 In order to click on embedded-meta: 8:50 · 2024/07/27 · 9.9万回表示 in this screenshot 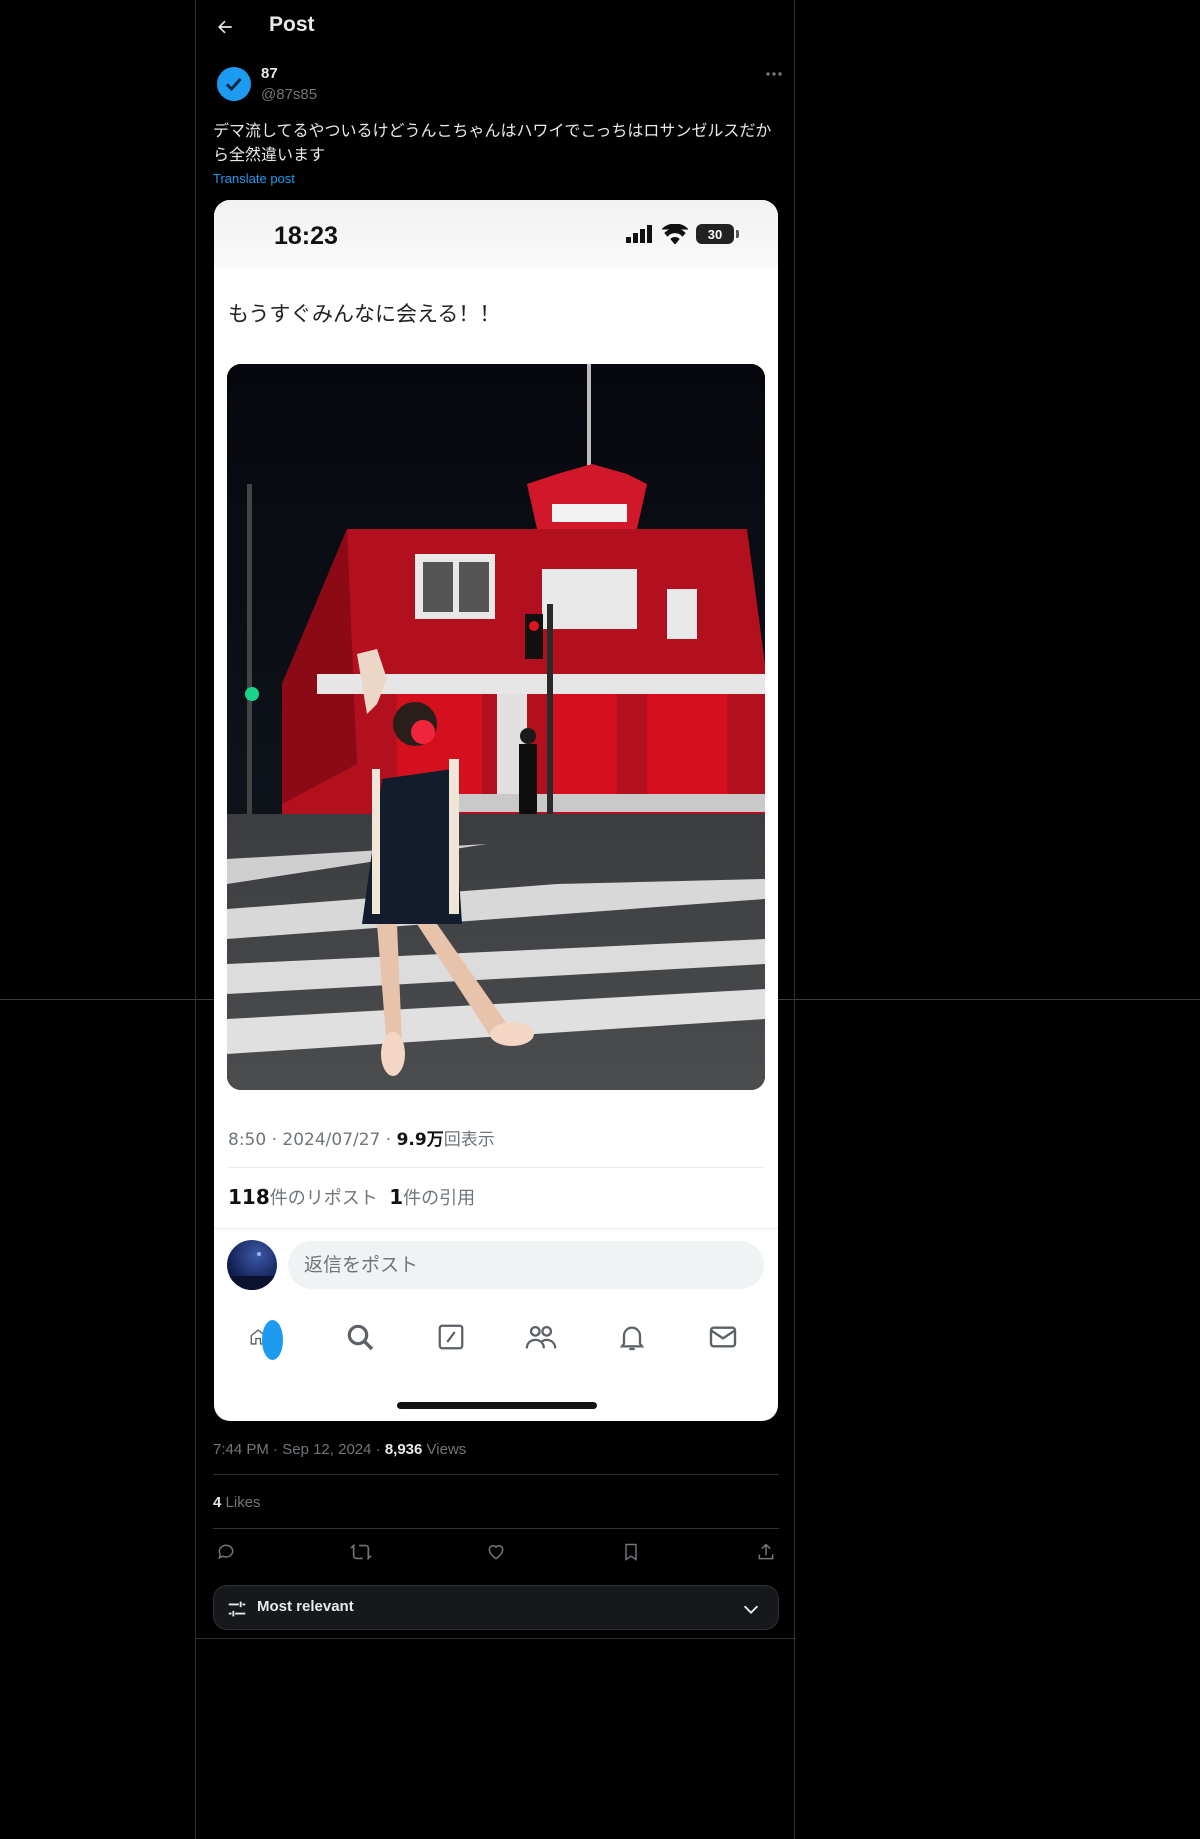, I will do `click(361, 1137)`.